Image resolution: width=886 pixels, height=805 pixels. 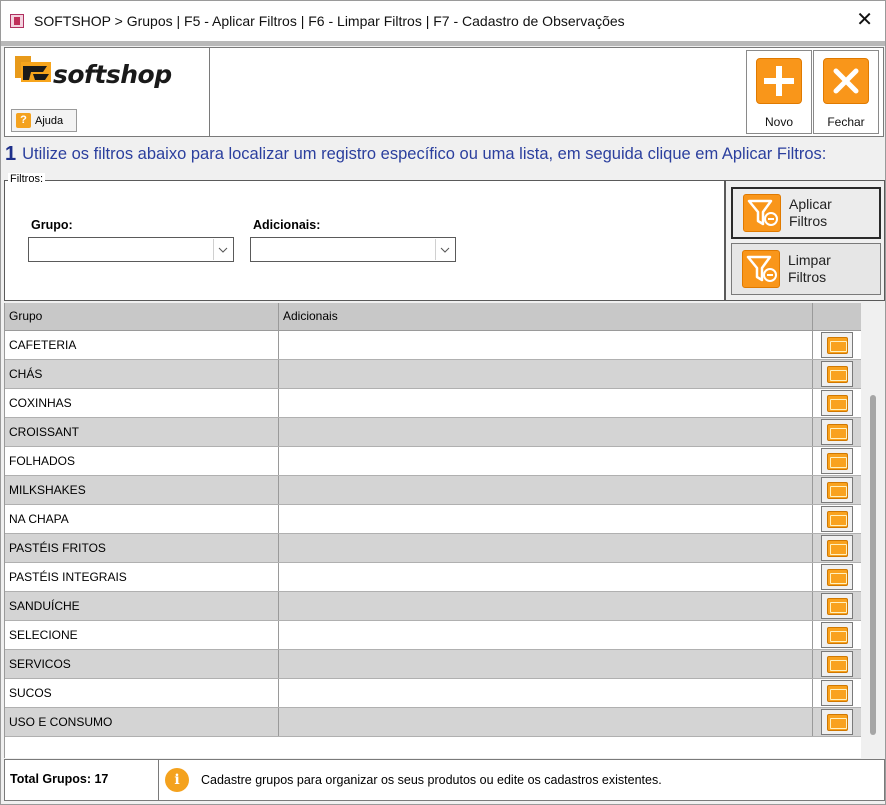 What do you see at coordinates (112, 74) in the screenshot?
I see `logo-text: softshop` at bounding box center [112, 74].